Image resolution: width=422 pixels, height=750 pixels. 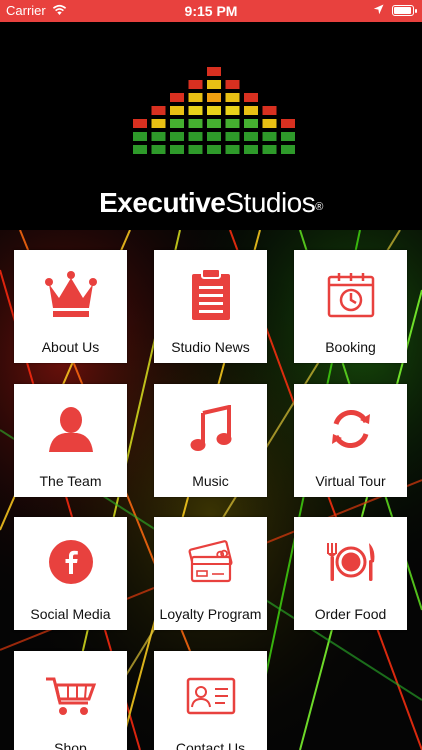 What do you see at coordinates (350, 347) in the screenshot?
I see `tile-label: Booking` at bounding box center [350, 347].